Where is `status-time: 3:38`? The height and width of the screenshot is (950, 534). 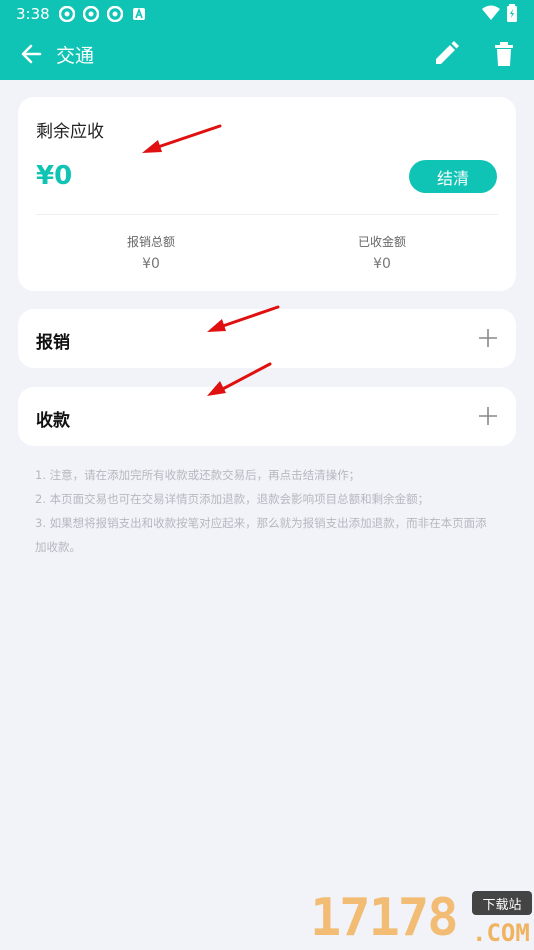 status-time: 3:38 is located at coordinates (33, 14).